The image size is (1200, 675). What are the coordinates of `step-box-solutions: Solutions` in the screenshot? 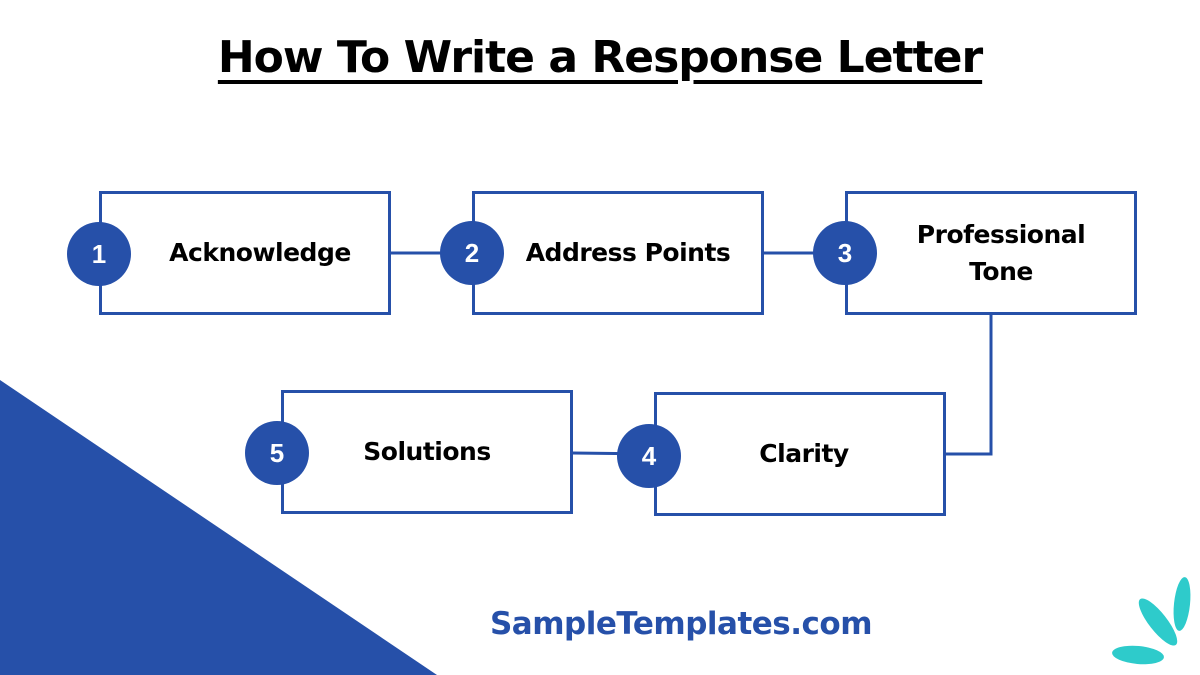 It's located at (427, 452).